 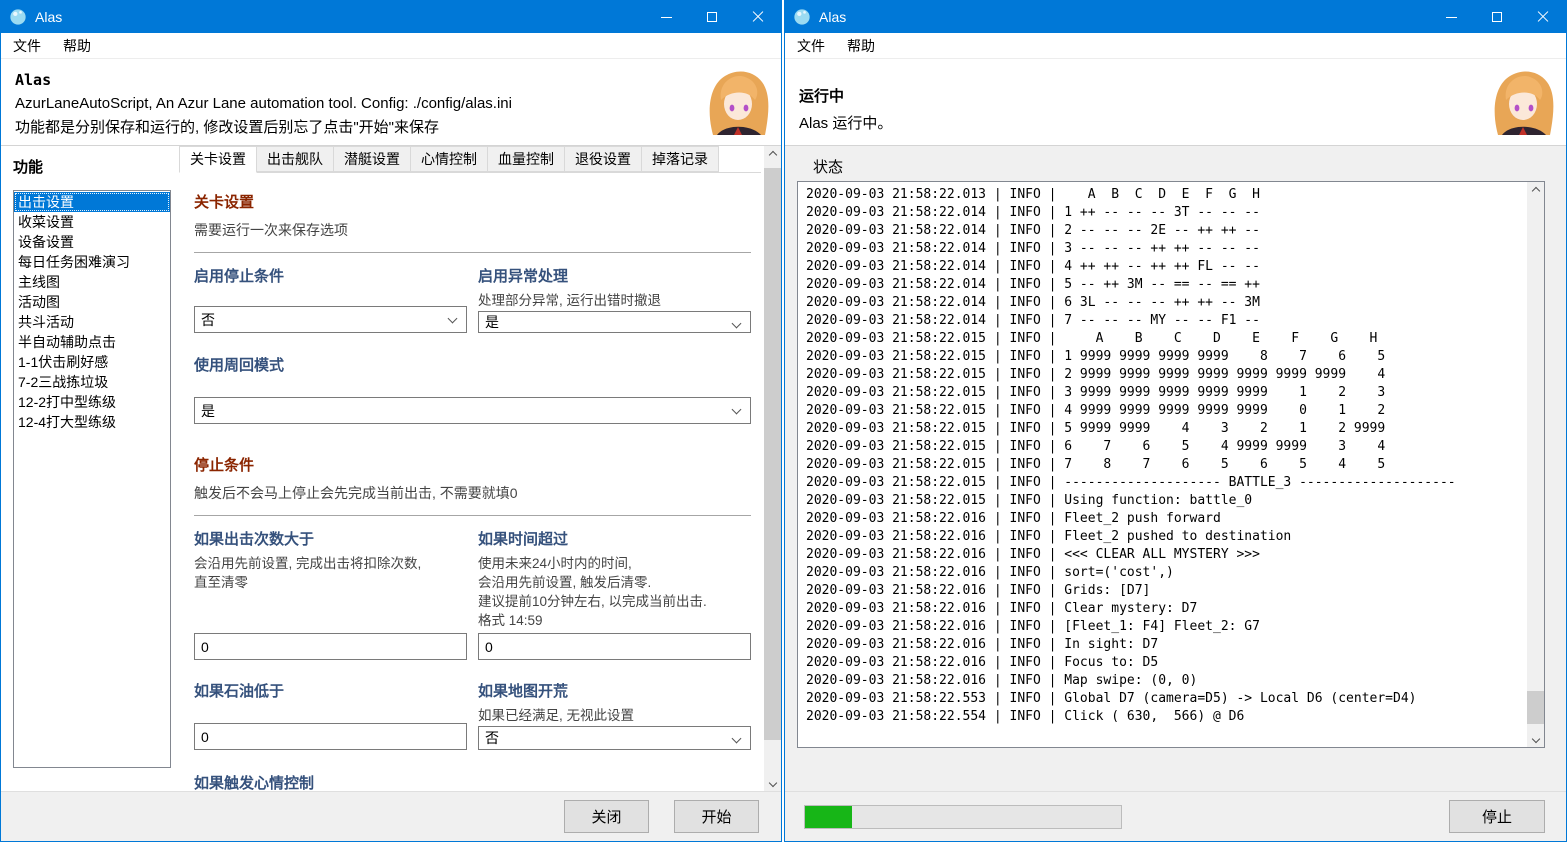 I want to click on field-desc-enable-exception: 处理部分异常, 运行出错时撤退, so click(x=570, y=300).